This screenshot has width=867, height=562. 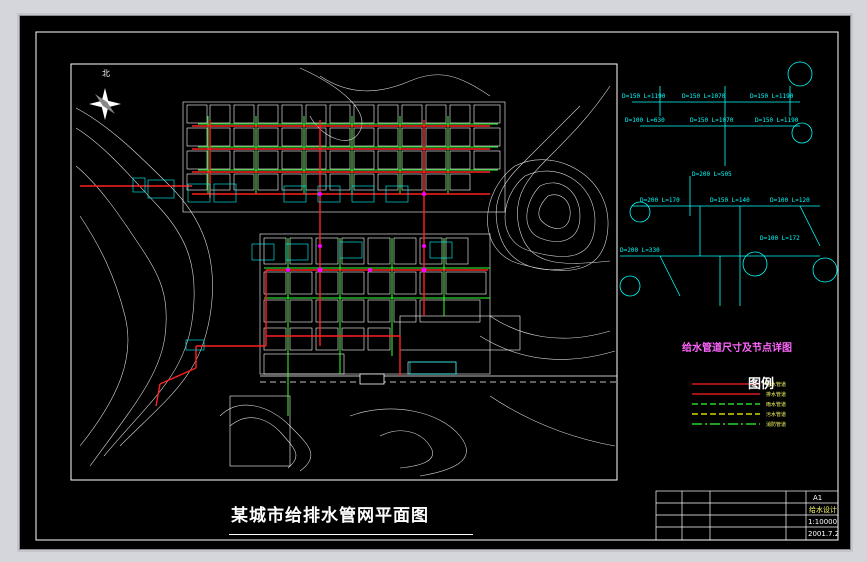 I want to click on svg-text: D=150 L=140, so click(x=730, y=200).